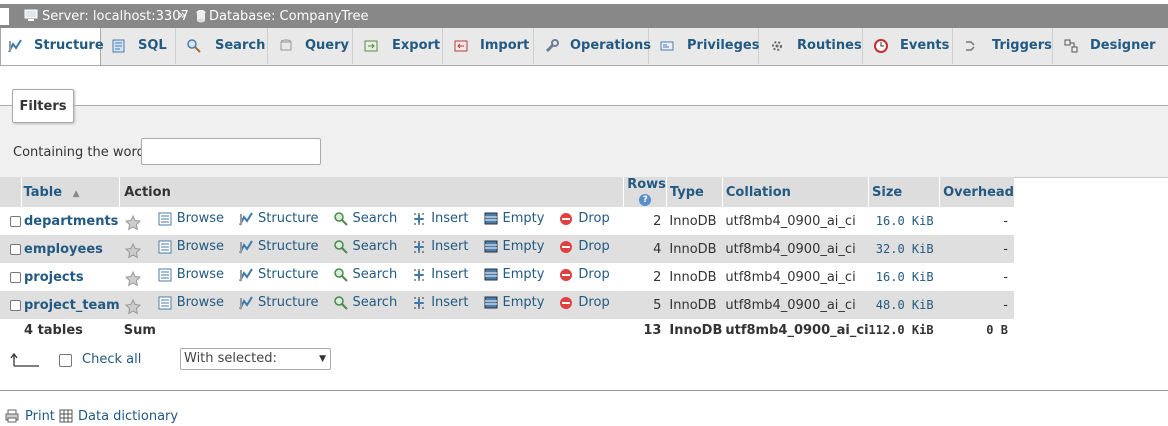  What do you see at coordinates (904, 249) in the screenshot?
I see `size-value: 32.0 KiB` at bounding box center [904, 249].